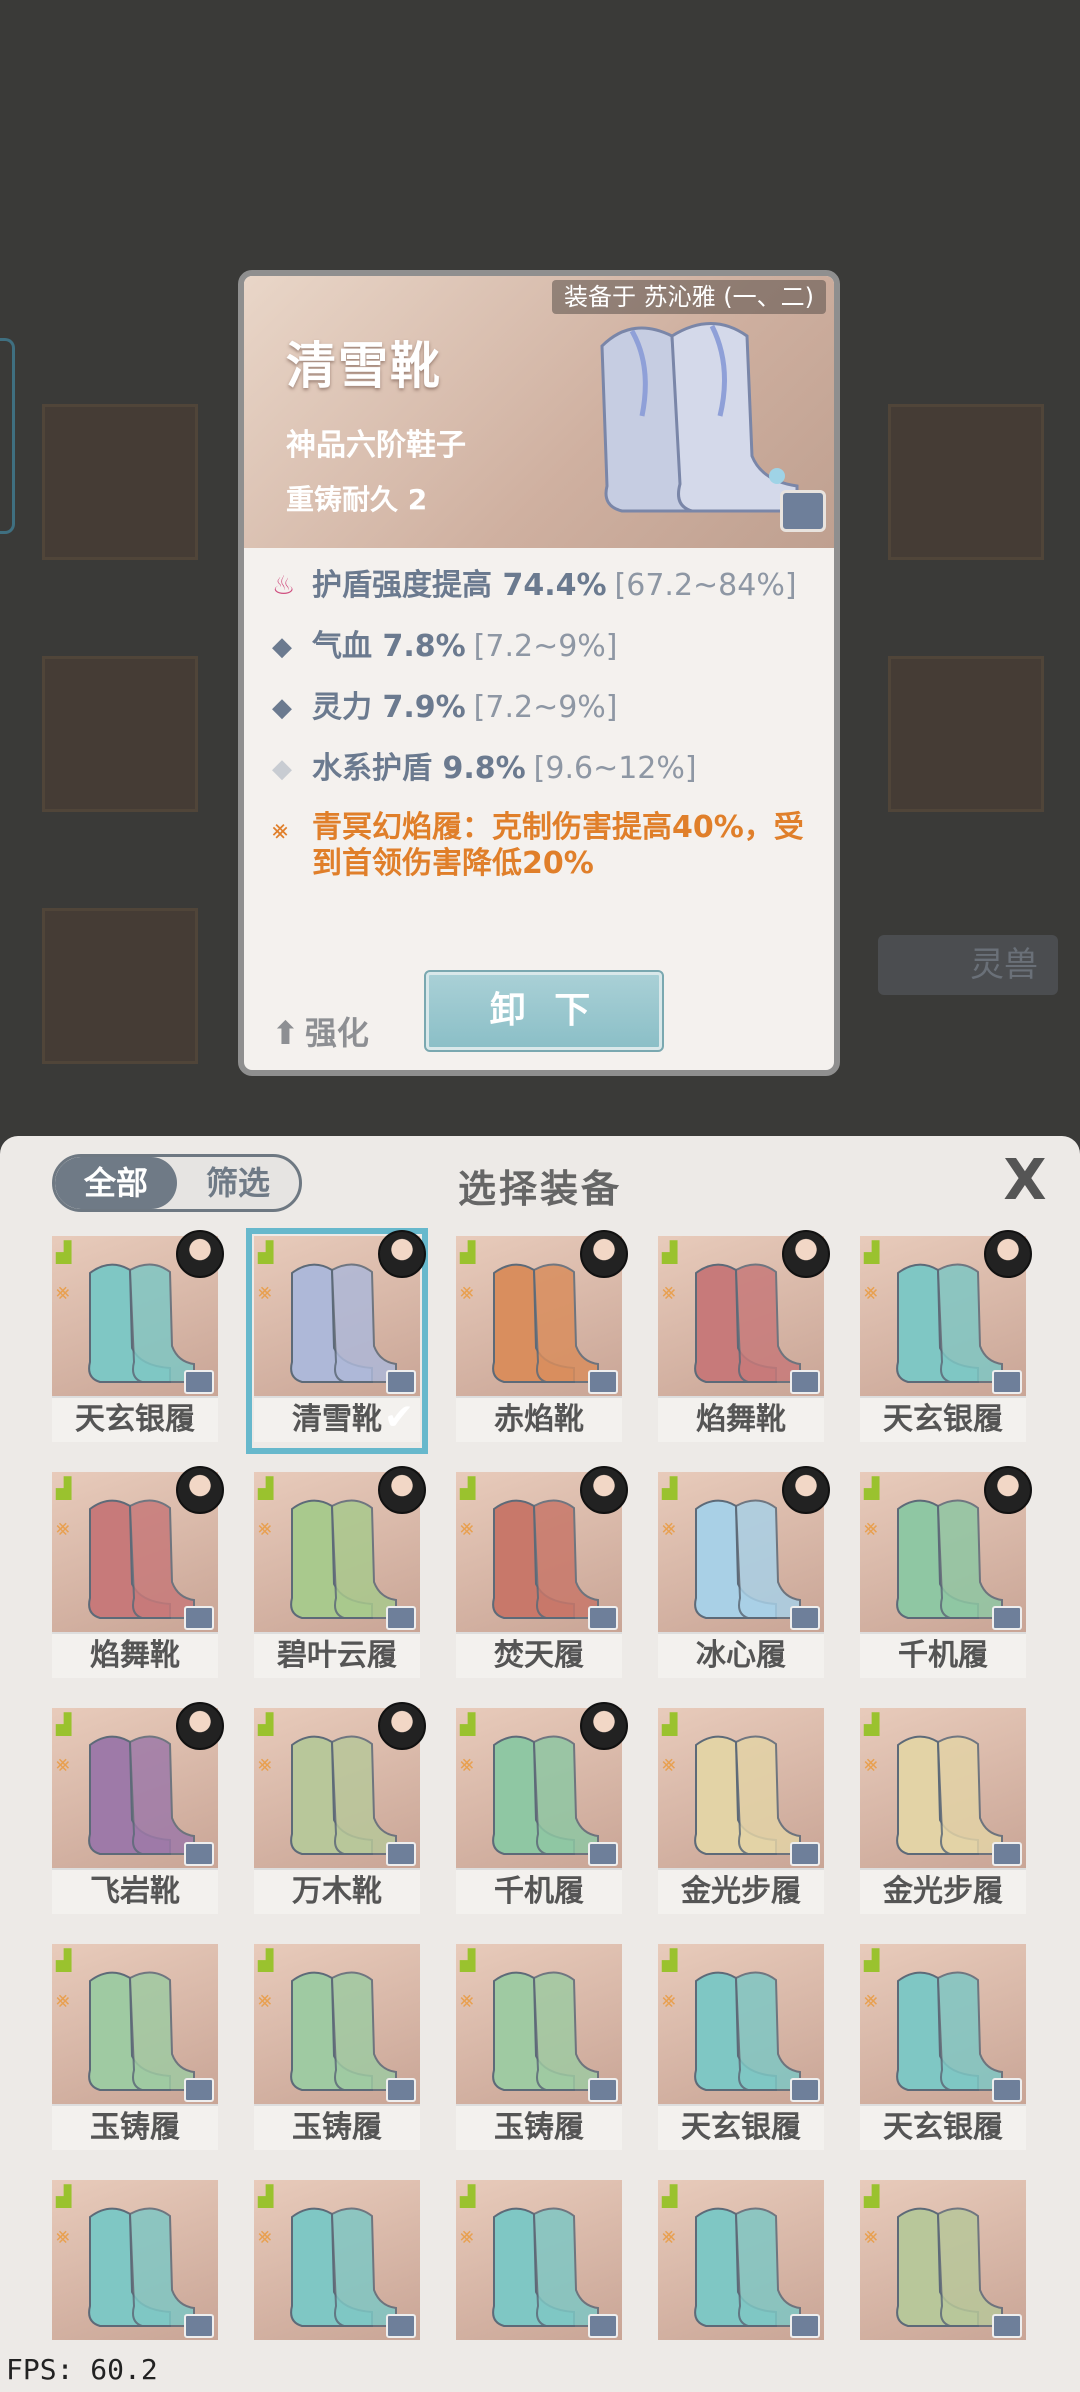 The image size is (1080, 2392). I want to click on stat-row: ◆ 水系护盾 9.8% [9.6~12%], so click(552, 769).